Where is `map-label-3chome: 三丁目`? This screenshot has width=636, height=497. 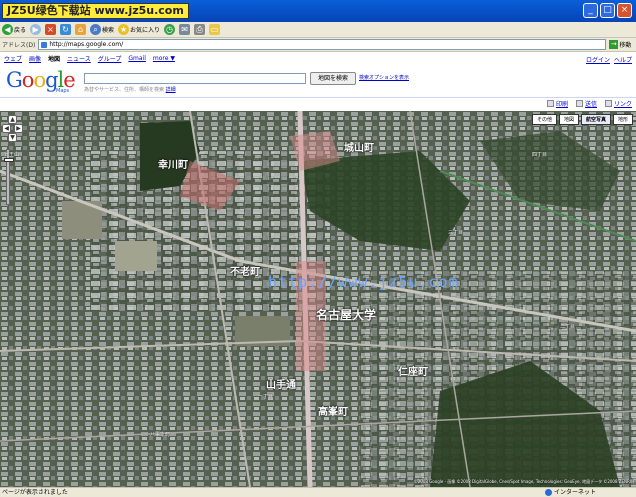
map-label-3chome: 三丁目 is located at coordinates (455, 232).